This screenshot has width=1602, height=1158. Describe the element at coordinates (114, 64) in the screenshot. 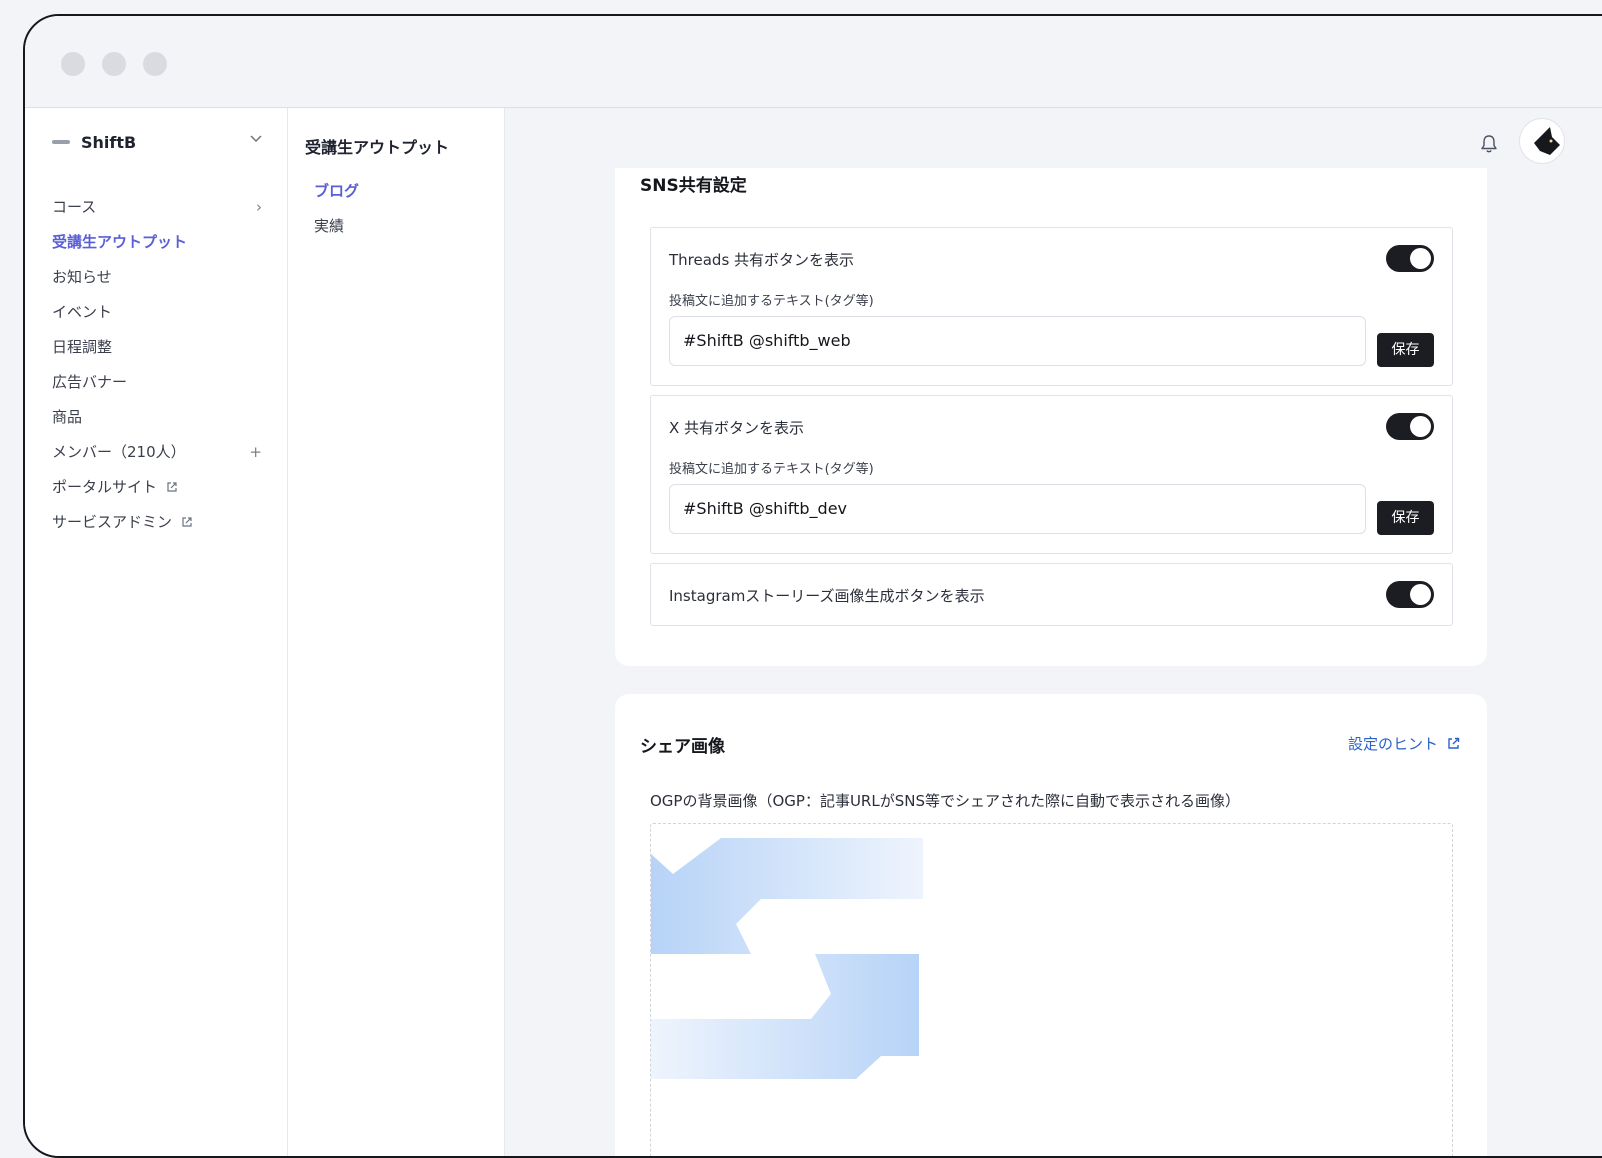

I see `window-minimize-dot` at that location.